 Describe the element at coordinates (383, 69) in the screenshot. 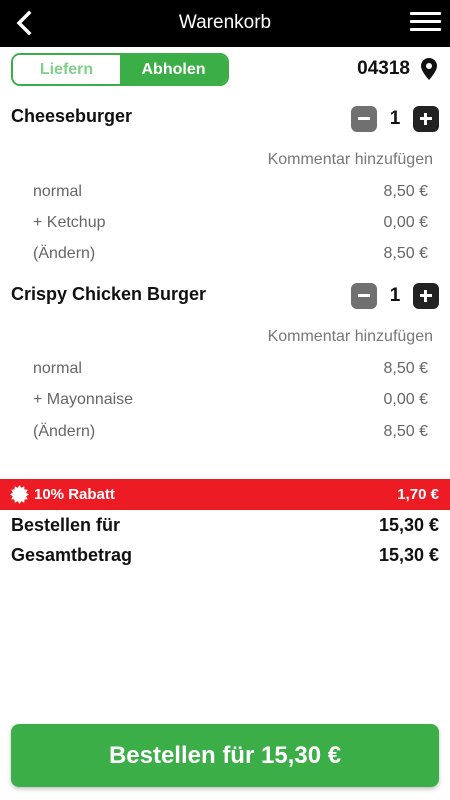

I see `postcode-label: 04318` at that location.